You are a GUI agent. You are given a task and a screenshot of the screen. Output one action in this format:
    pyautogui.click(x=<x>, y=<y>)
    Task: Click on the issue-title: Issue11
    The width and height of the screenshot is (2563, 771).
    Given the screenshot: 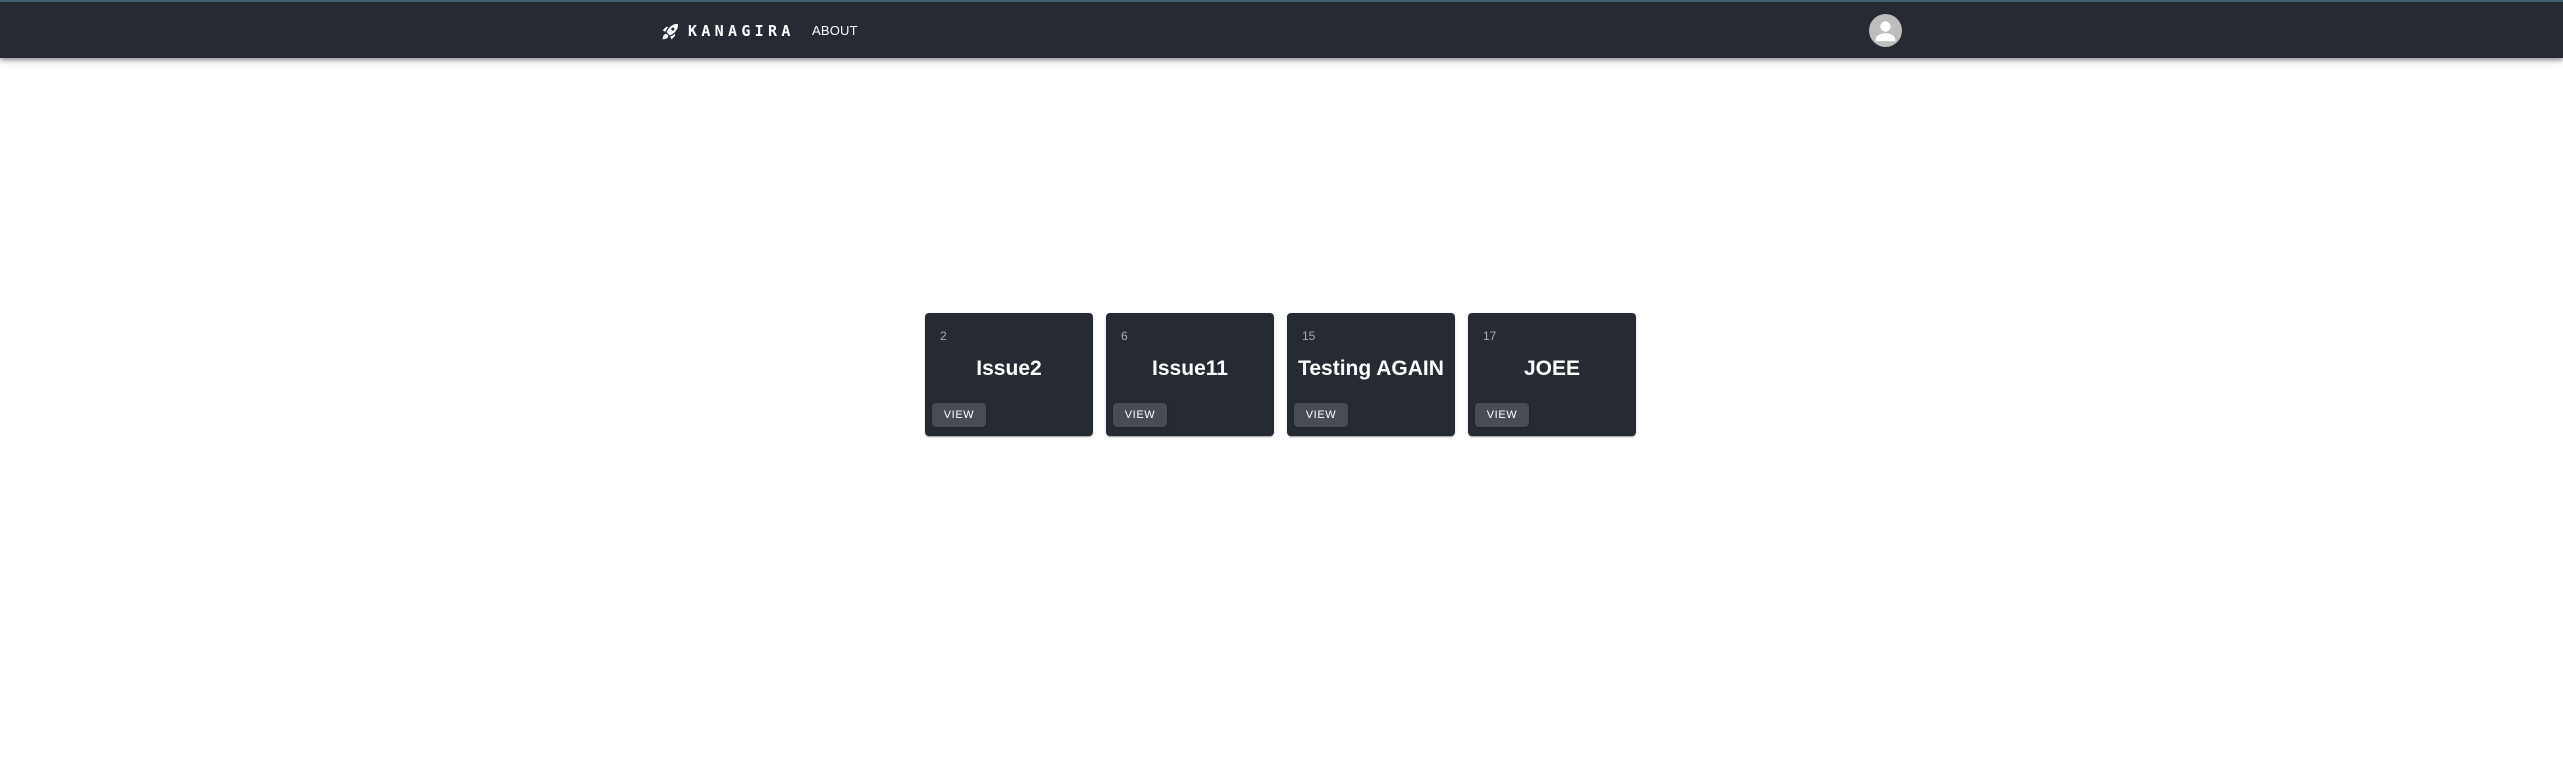 What is the action you would take?
    pyautogui.click(x=1190, y=368)
    